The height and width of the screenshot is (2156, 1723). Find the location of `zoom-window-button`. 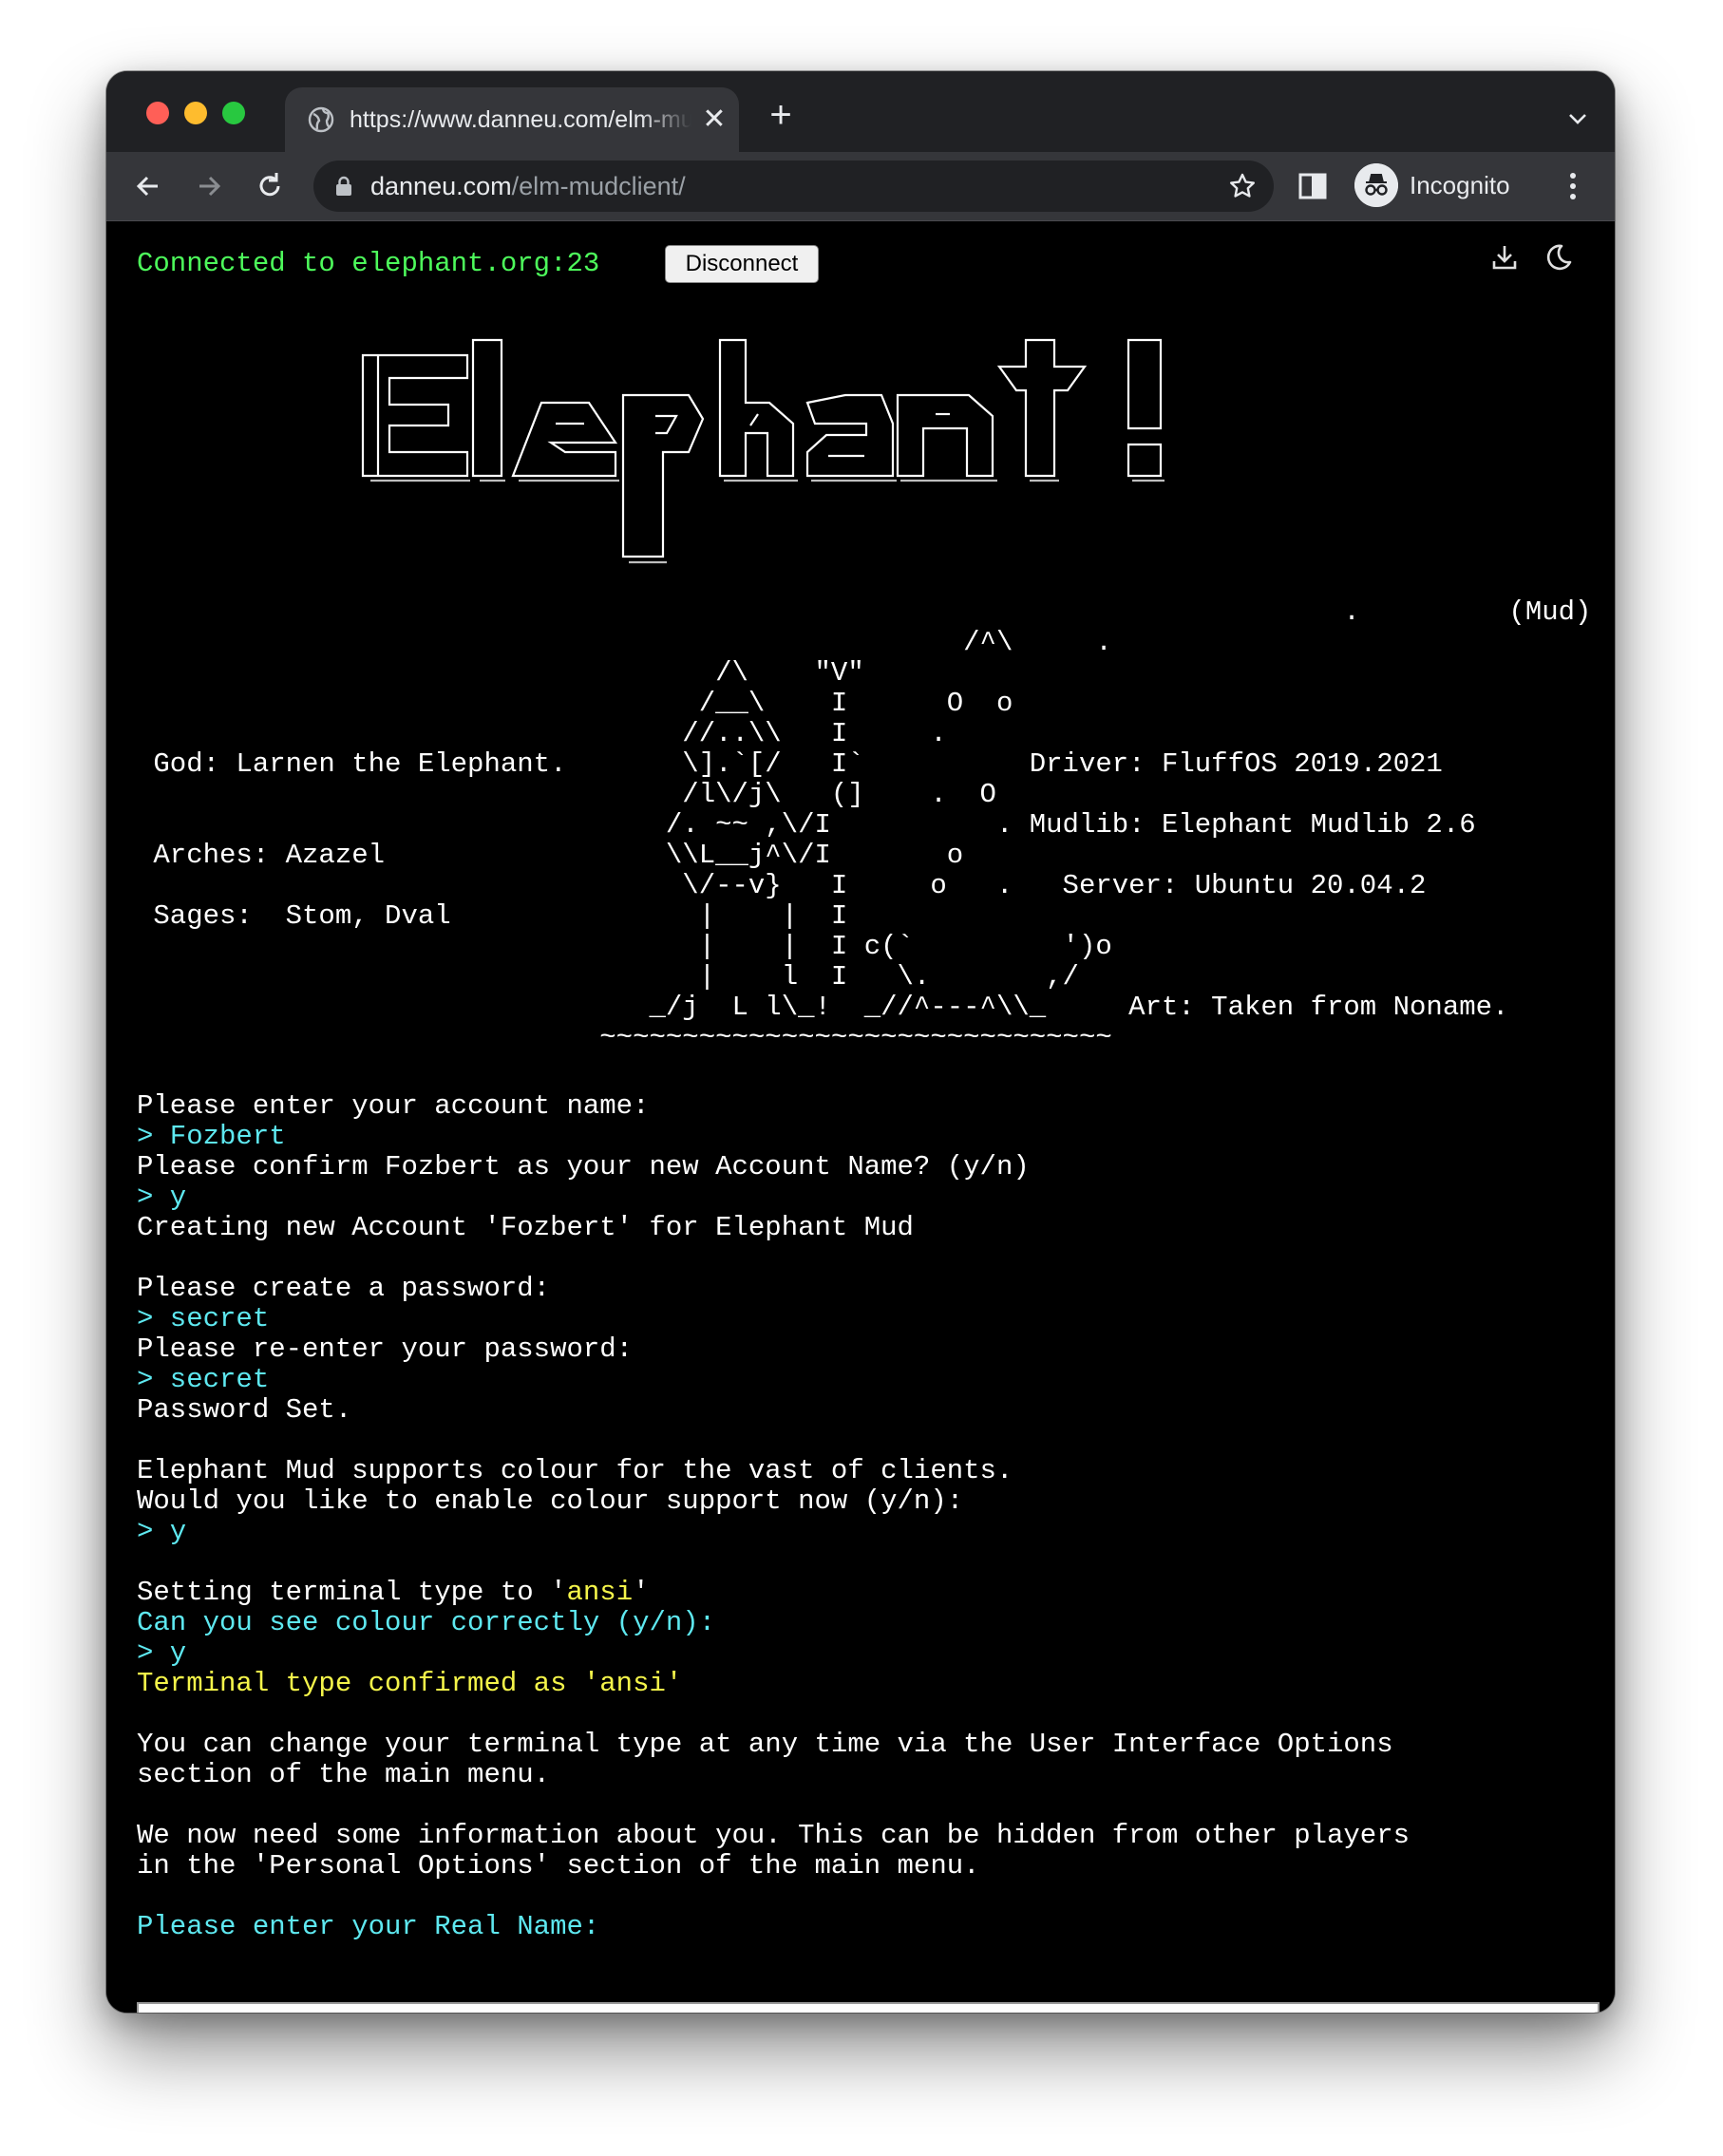

zoom-window-button is located at coordinates (233, 113).